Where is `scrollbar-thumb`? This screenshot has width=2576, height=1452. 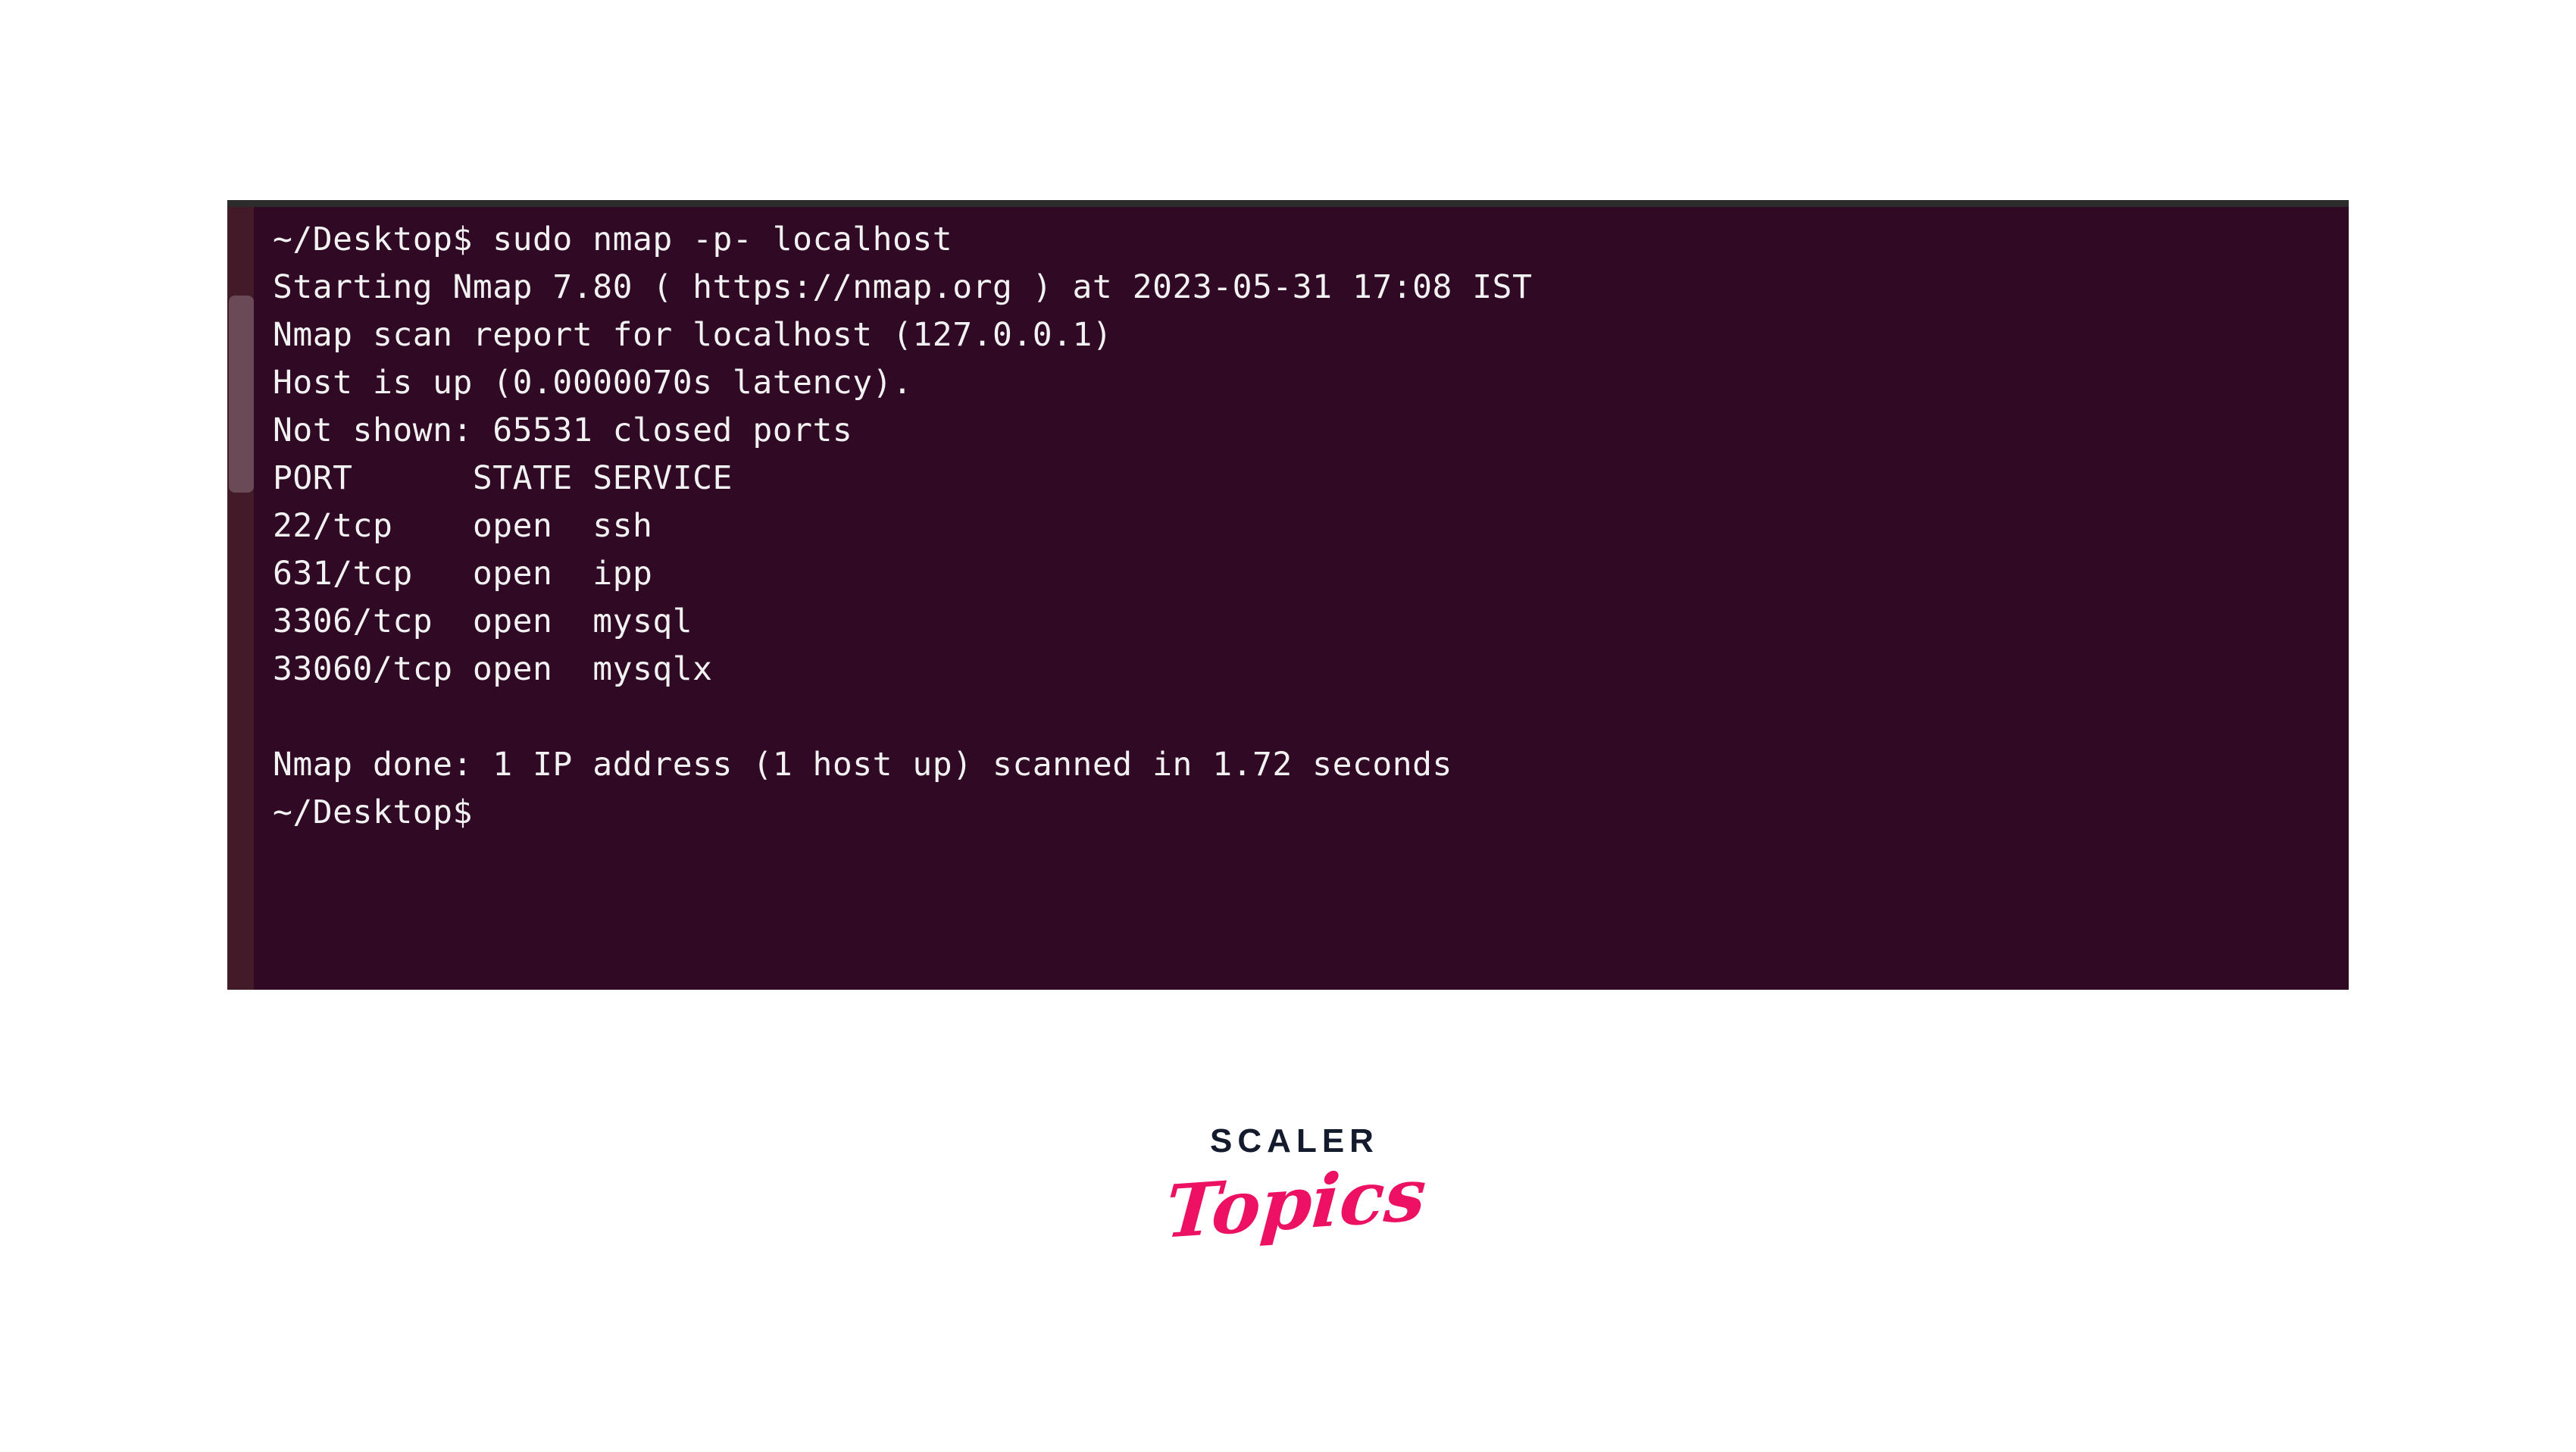 scrollbar-thumb is located at coordinates (241, 395).